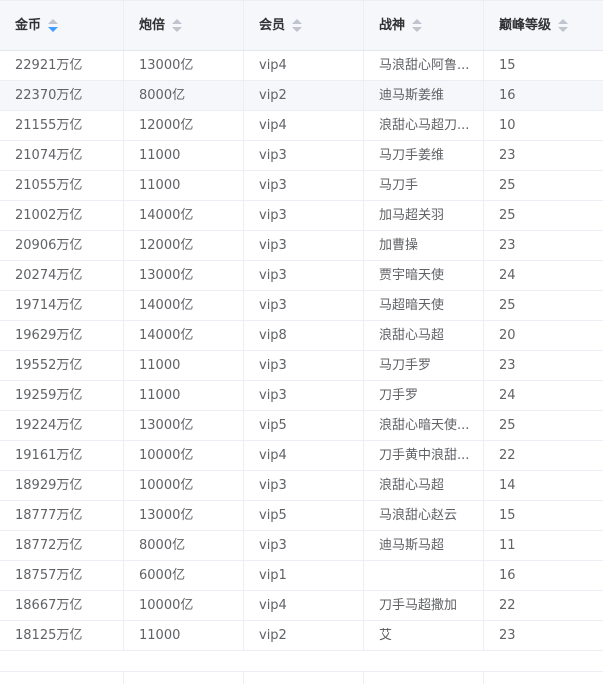 This screenshot has height=684, width=603. I want to click on table-row: 19552万亿 11000 vip3 马刀手罗 23, so click(301, 366).